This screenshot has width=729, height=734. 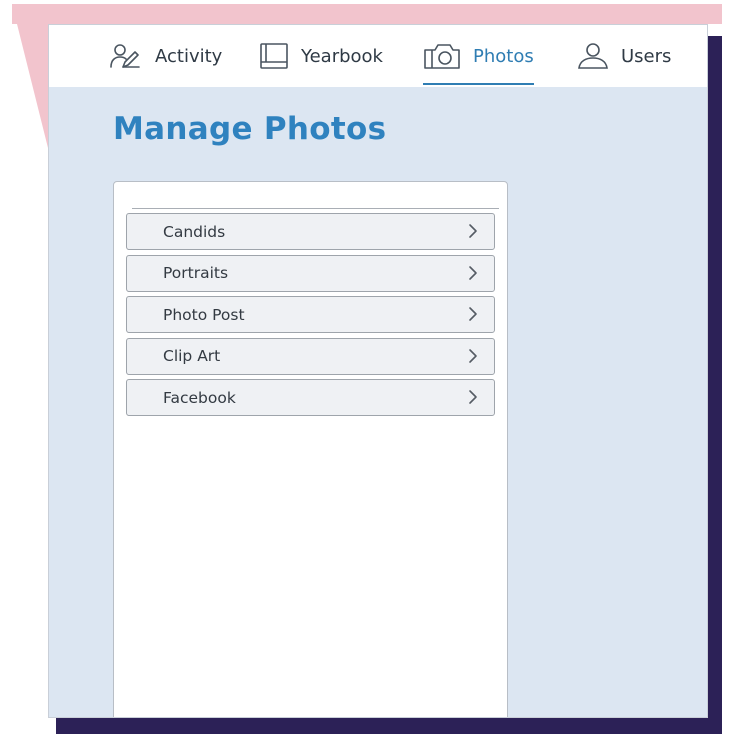 I want to click on user-icon, so click(x=593, y=56).